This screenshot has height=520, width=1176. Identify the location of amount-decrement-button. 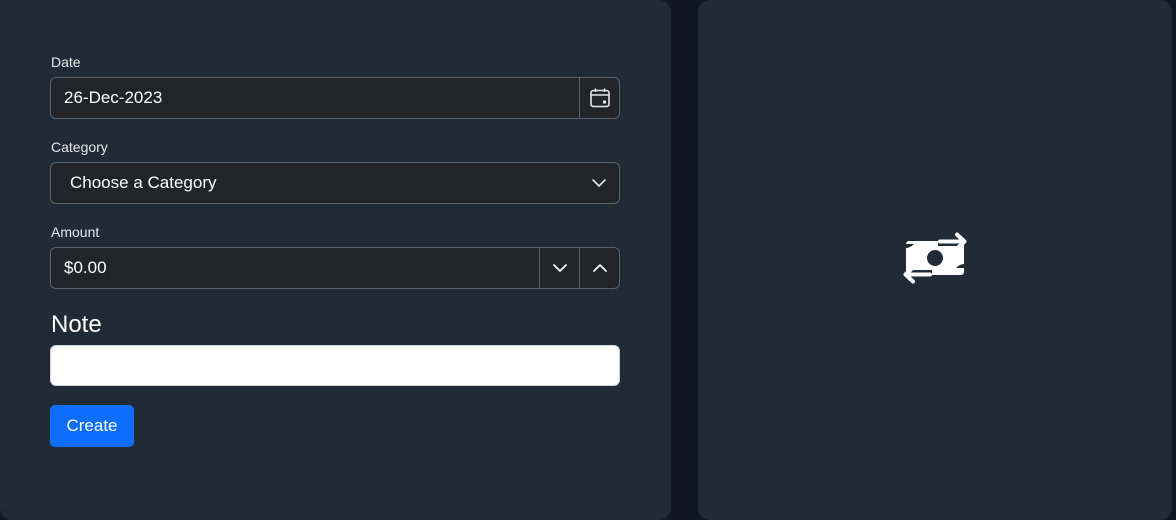
(559, 268).